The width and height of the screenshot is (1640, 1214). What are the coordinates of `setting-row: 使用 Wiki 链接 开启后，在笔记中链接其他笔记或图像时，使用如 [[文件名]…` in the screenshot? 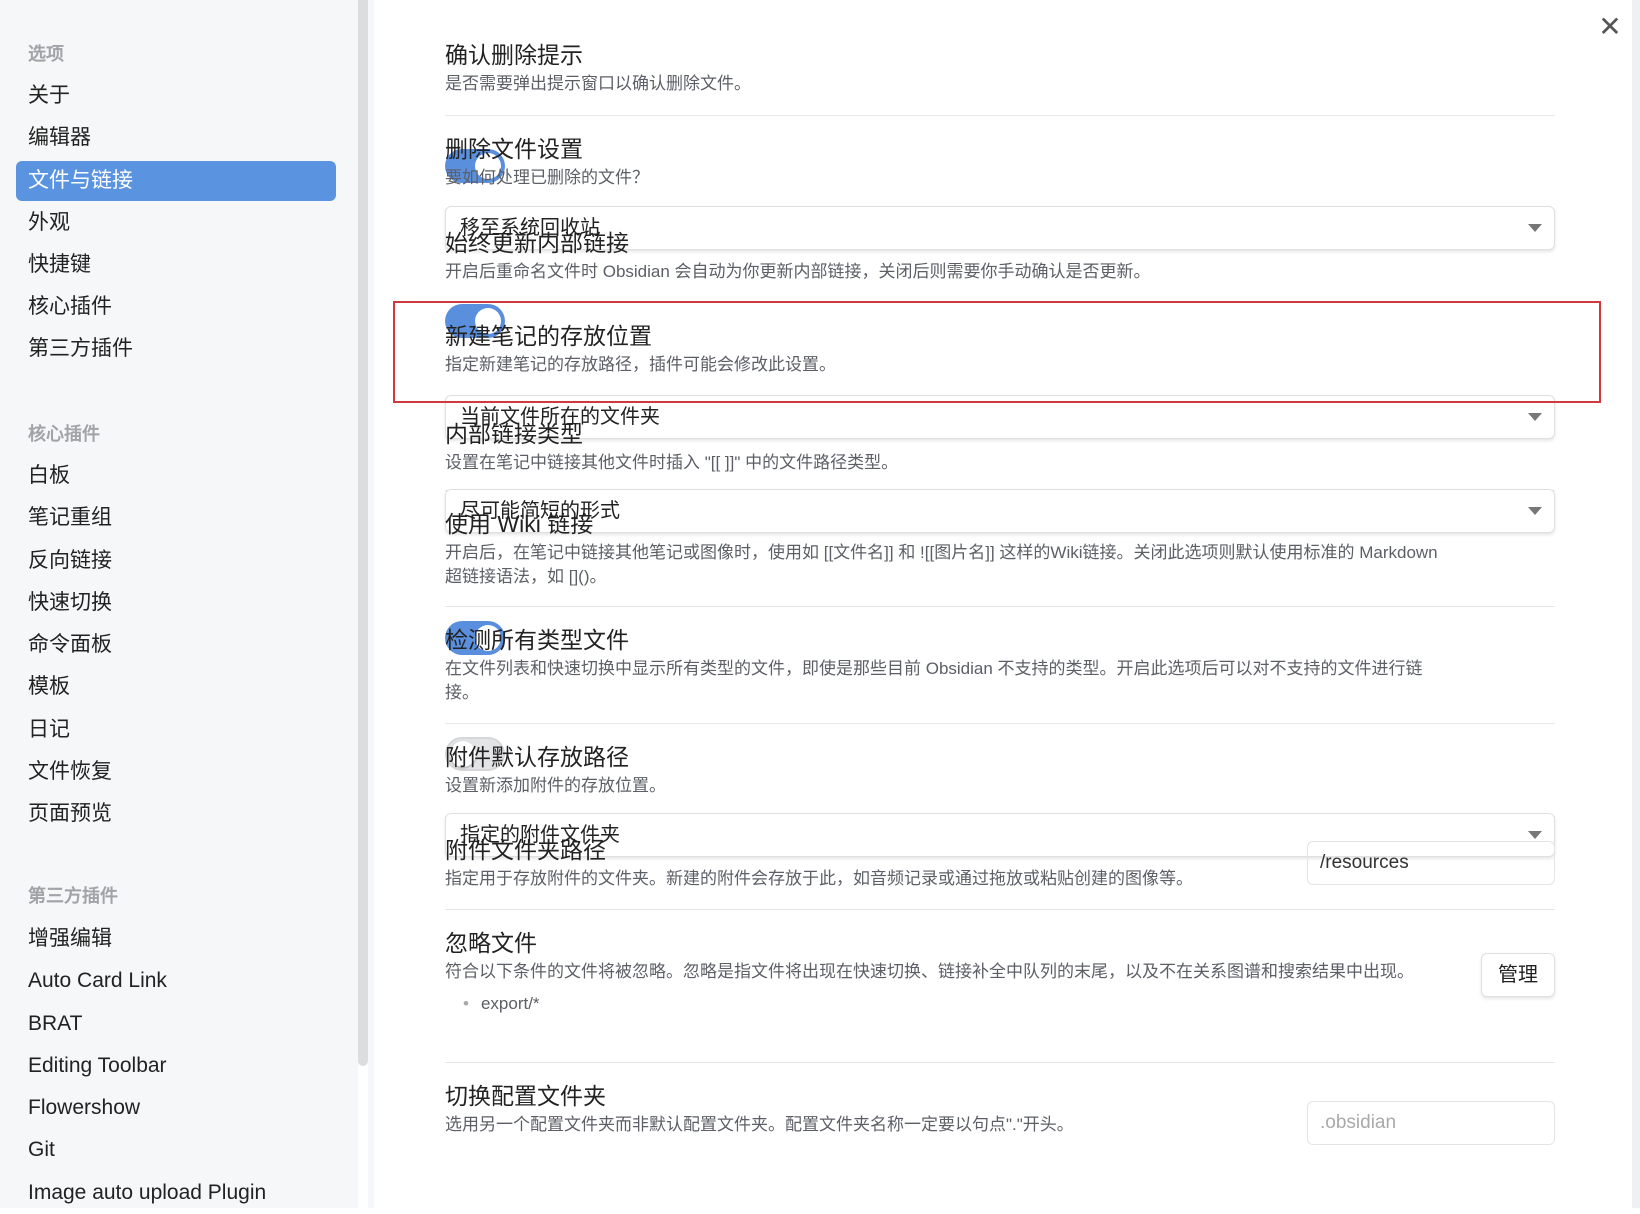 It's located at (1000, 573).